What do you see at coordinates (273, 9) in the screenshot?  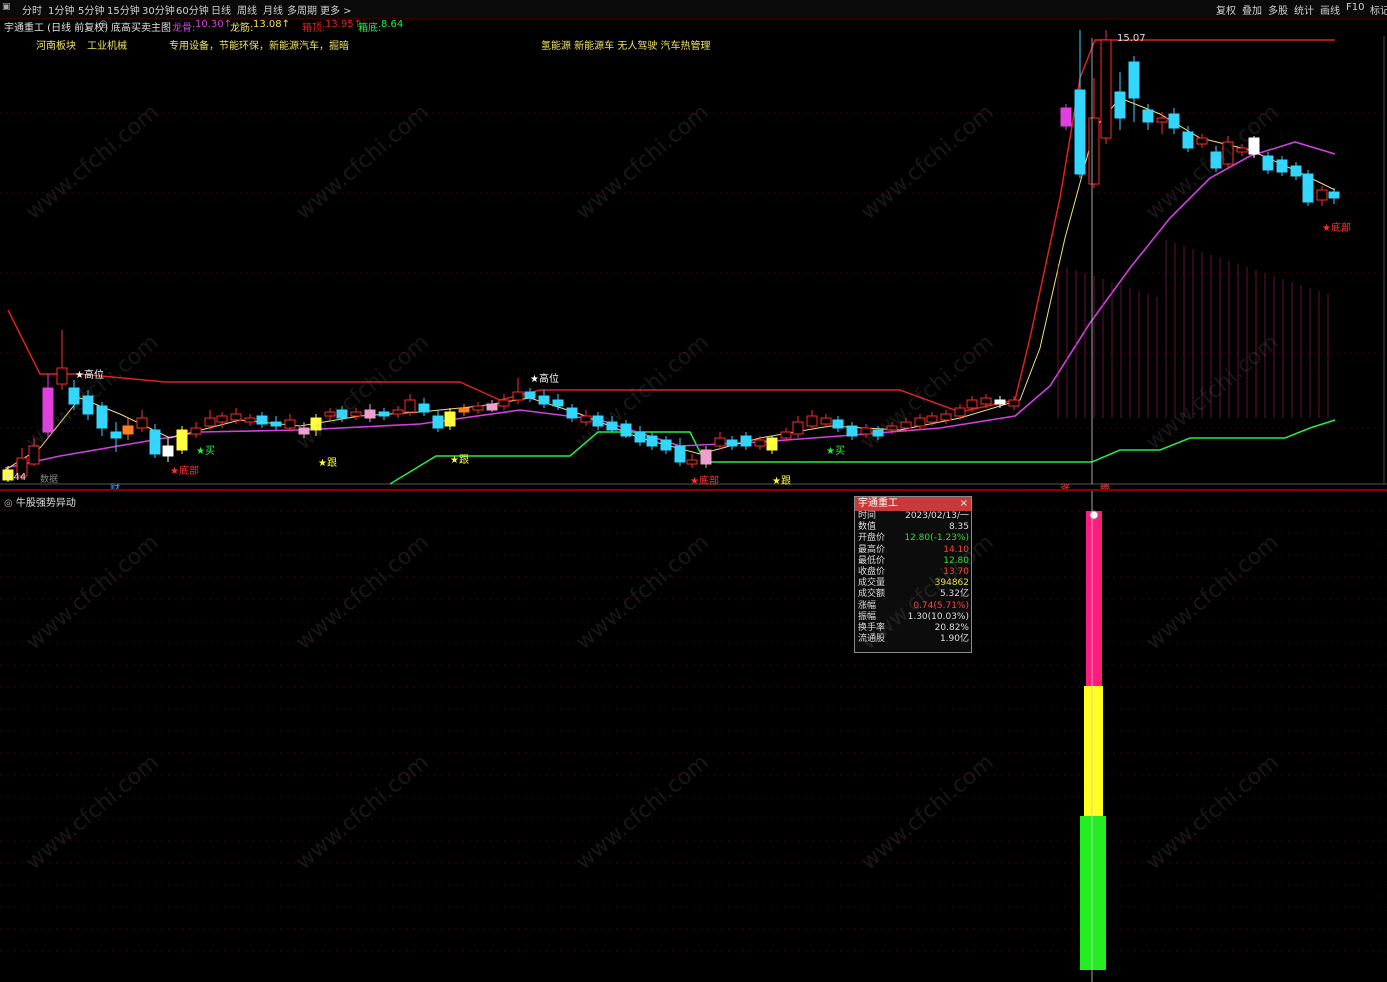 I see `period-tab-8: 月线` at bounding box center [273, 9].